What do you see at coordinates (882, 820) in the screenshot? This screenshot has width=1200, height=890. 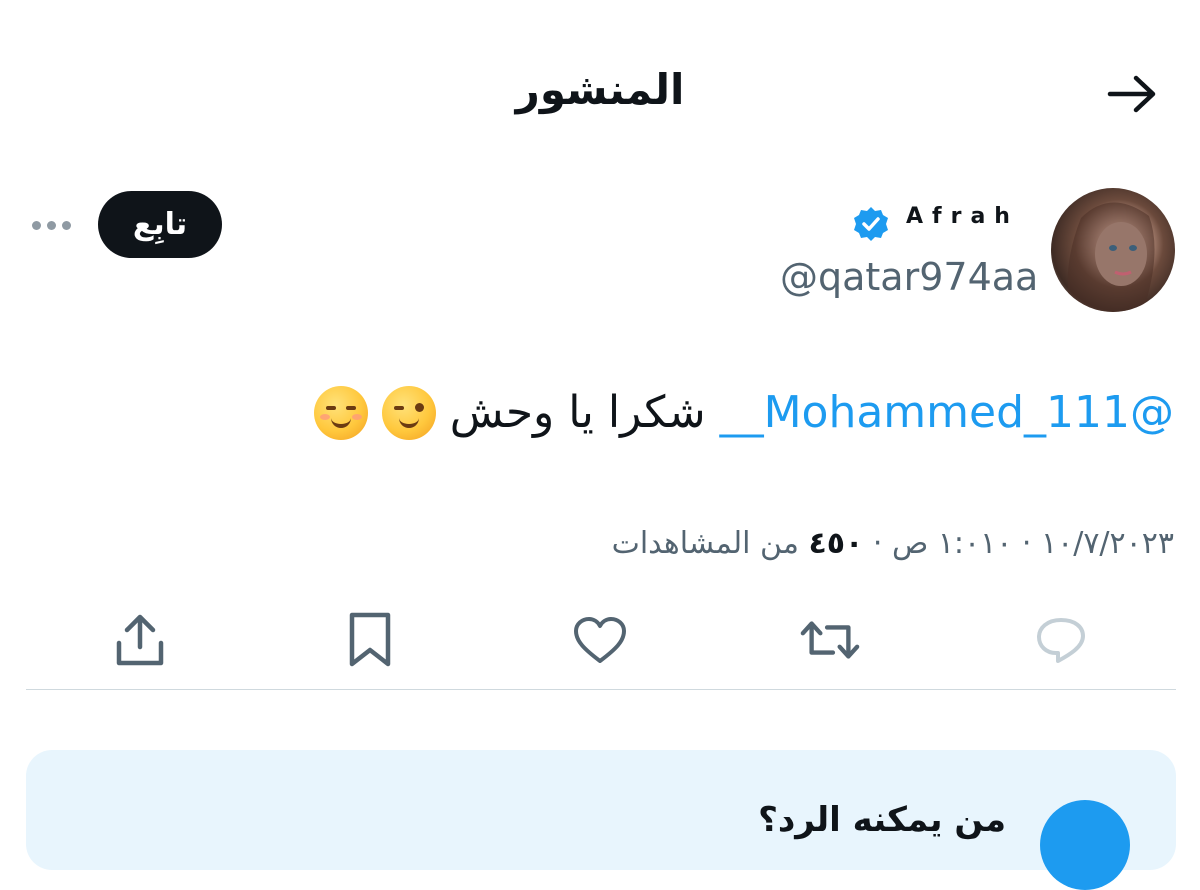 I see `who-can-reply-title: من يمكنه الرد؟` at bounding box center [882, 820].